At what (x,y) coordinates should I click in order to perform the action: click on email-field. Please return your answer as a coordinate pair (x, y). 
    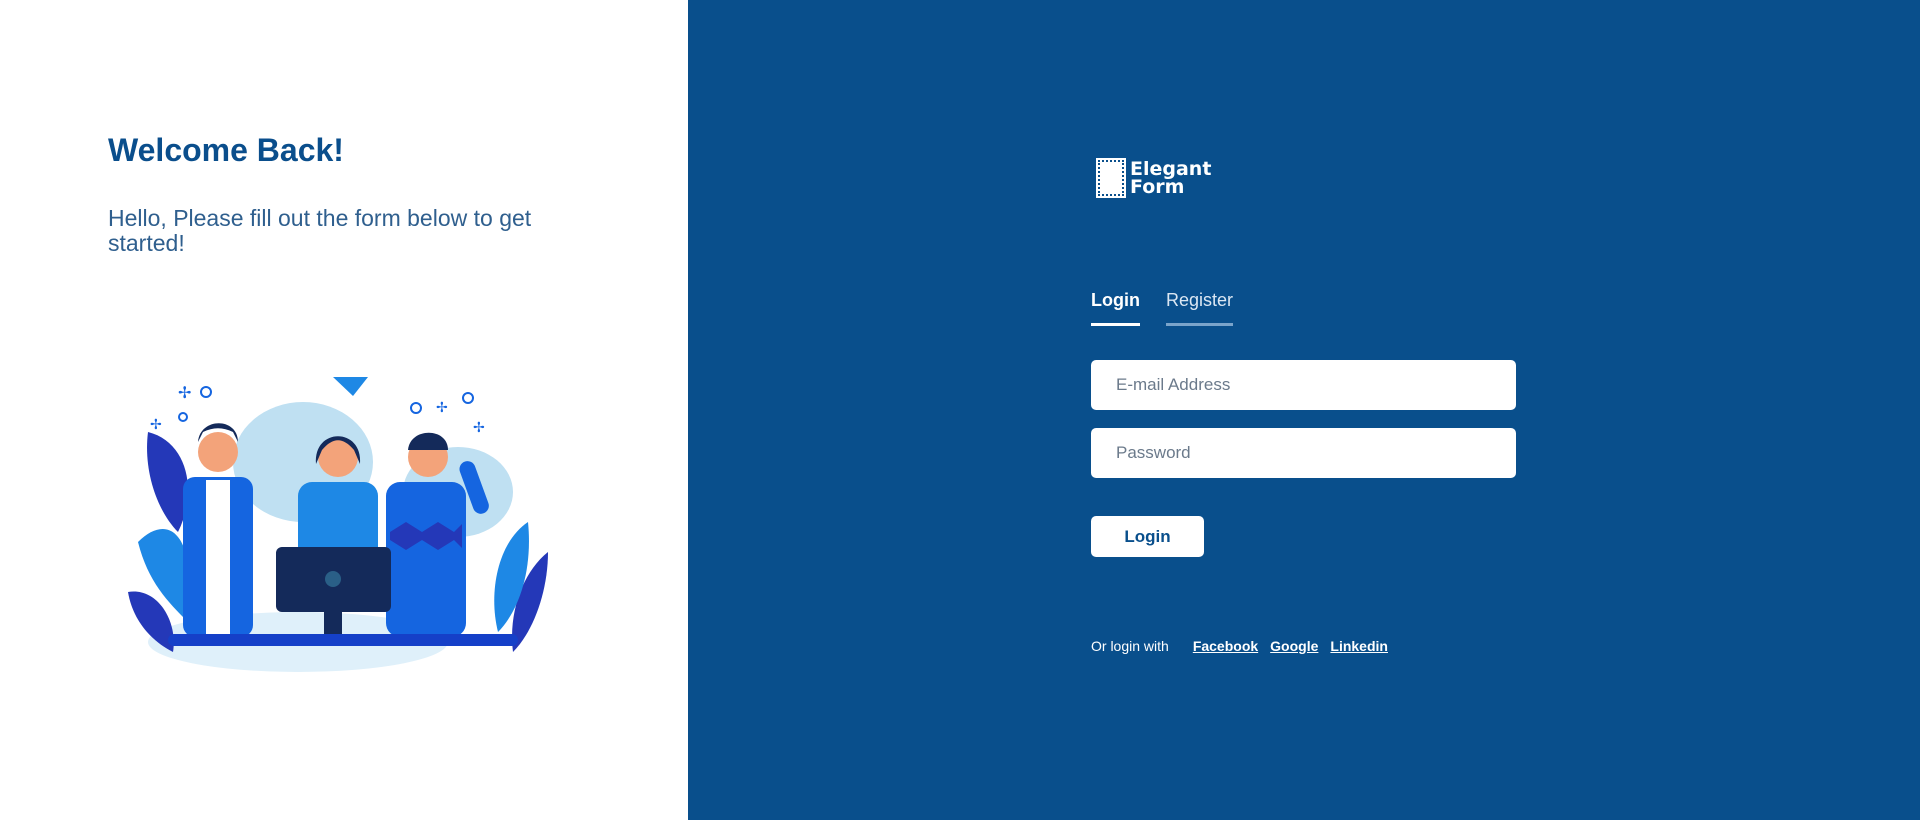
    Looking at the image, I should click on (1303, 385).